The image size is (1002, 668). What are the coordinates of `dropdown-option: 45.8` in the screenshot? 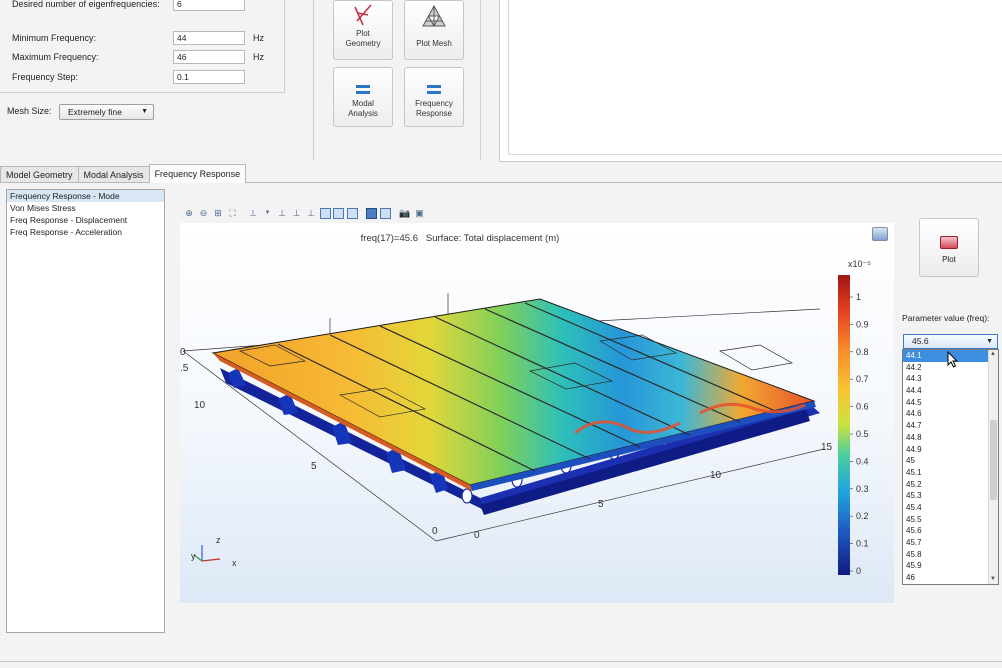 It's located at (946, 555).